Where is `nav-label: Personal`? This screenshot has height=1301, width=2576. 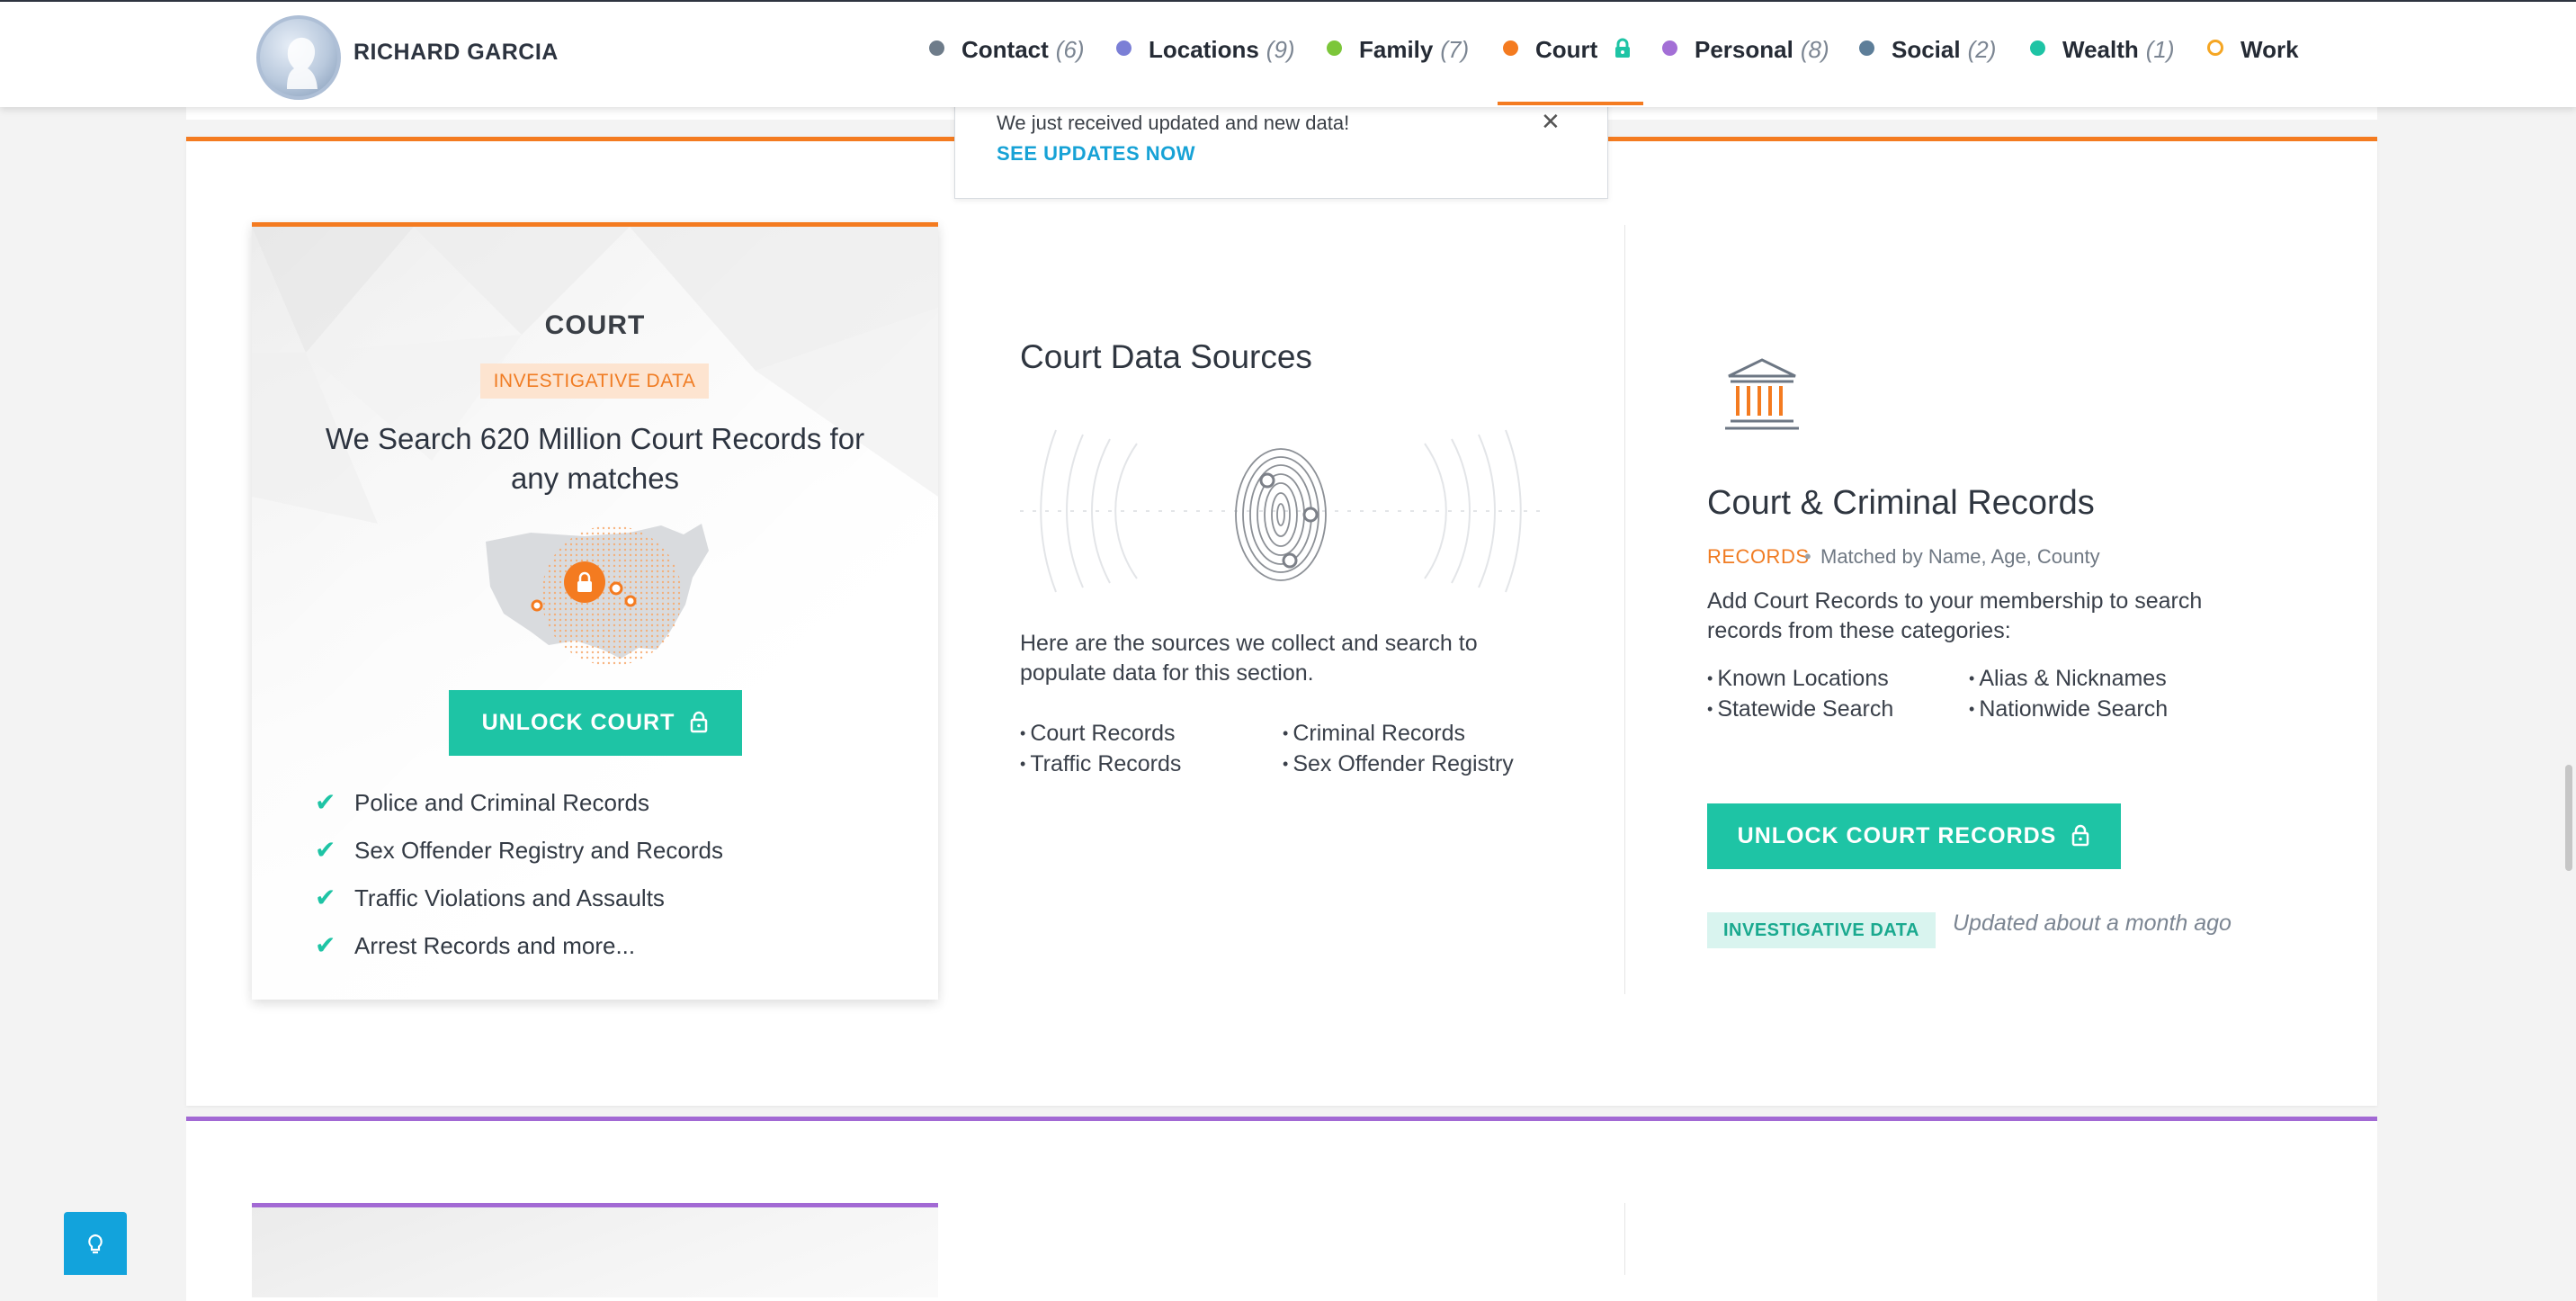 nav-label: Personal is located at coordinates (1744, 49).